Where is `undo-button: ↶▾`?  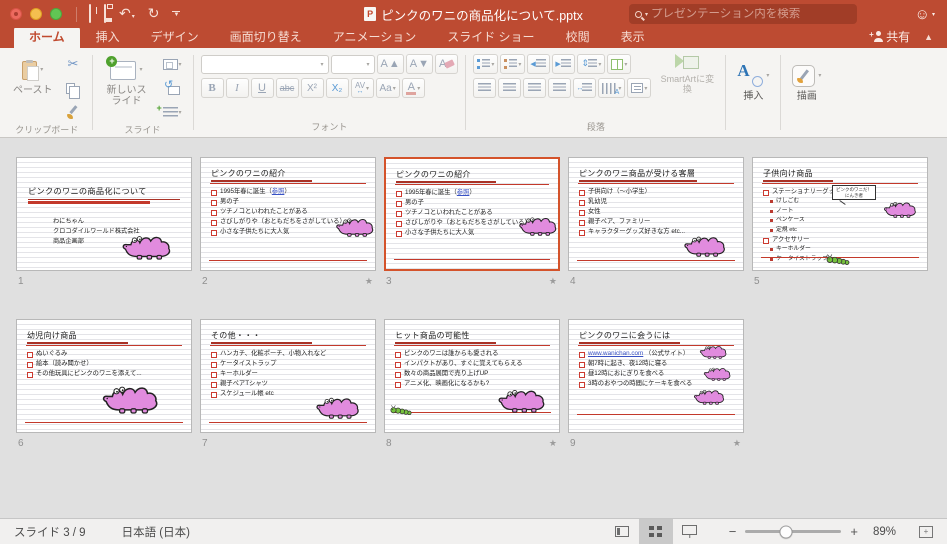
undo-button: ↶▾ is located at coordinates (127, 14).